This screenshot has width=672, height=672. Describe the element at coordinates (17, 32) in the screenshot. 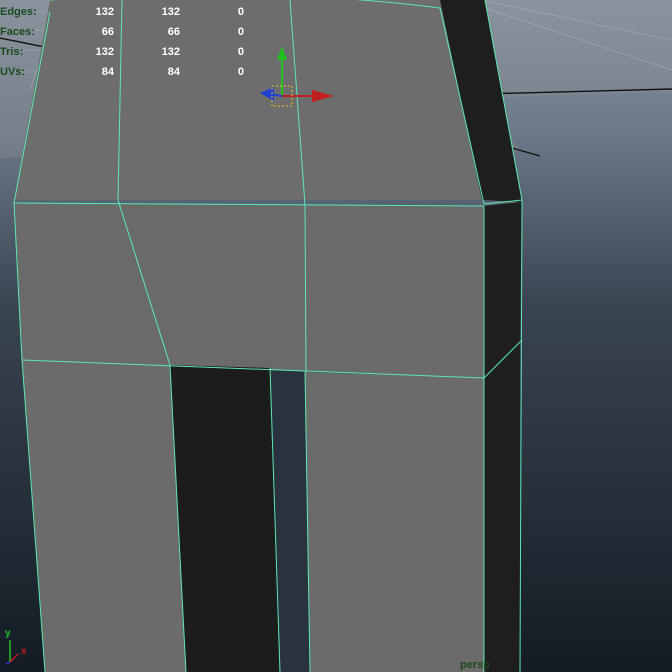

I see `hud-label: Faces:` at that location.